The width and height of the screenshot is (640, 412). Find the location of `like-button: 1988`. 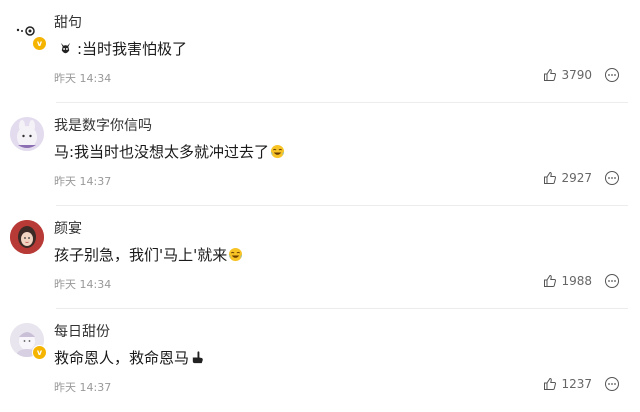

like-button: 1988 is located at coordinates (567, 281).